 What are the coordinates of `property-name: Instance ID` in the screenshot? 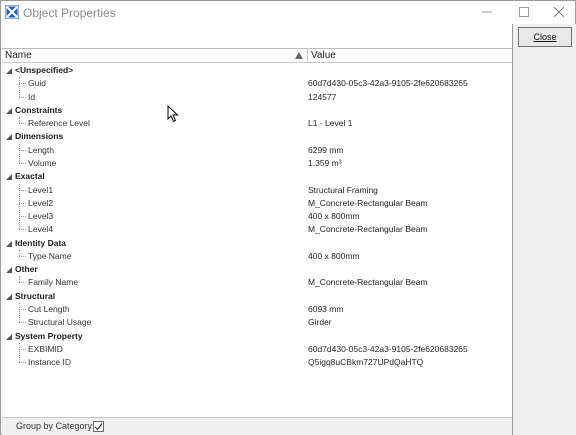 It's located at (49, 362).